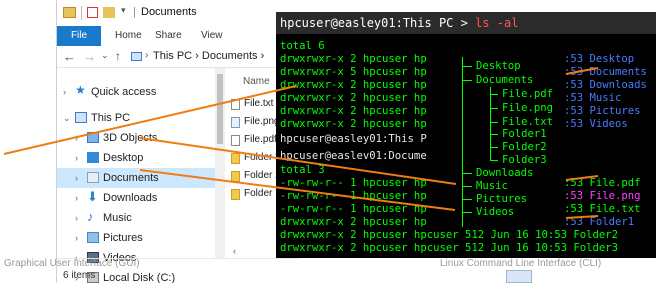 The width and height of the screenshot is (656, 283). I want to click on column-header-name: Name, so click(256, 81).